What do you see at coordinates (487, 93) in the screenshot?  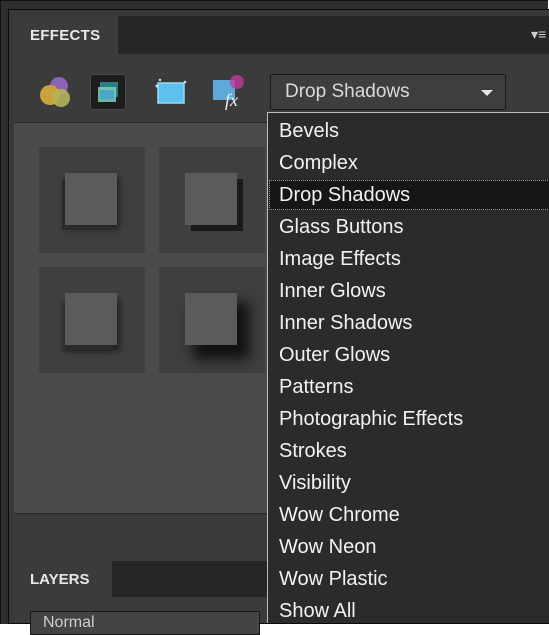 I see `chevron-down-icon` at bounding box center [487, 93].